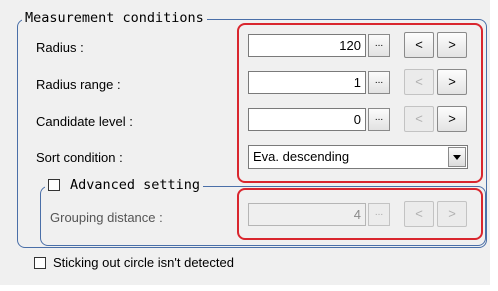 Image resolution: width=498 pixels, height=291 pixels. What do you see at coordinates (54, 185) in the screenshot?
I see `advanced-setting-checkbox` at bounding box center [54, 185].